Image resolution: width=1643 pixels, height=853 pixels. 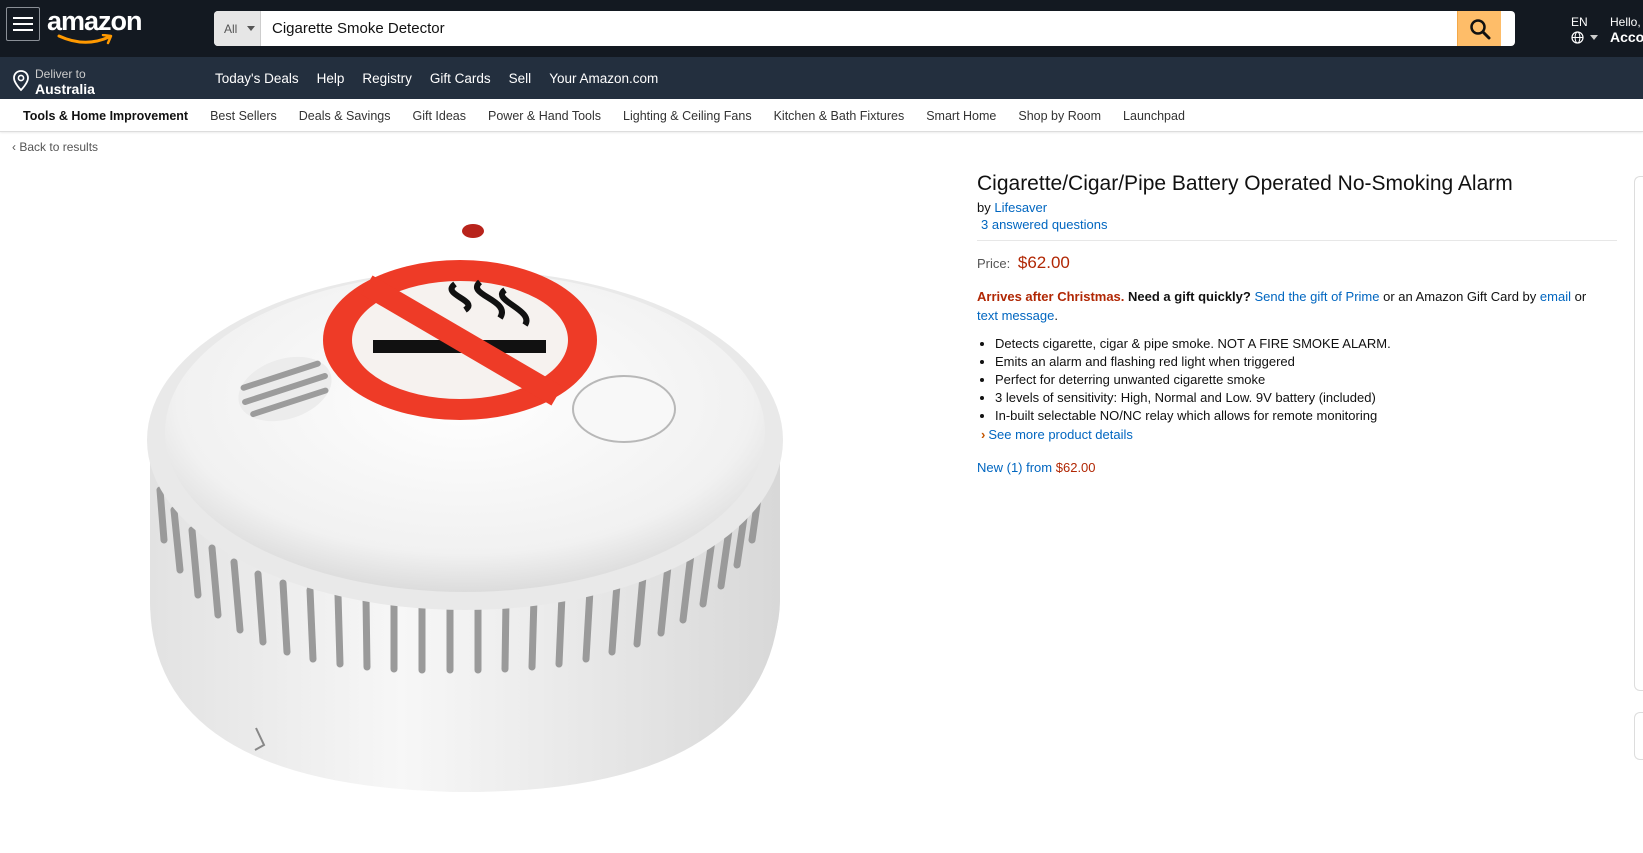 I want to click on deliver-label: Deliver to, so click(x=60, y=74).